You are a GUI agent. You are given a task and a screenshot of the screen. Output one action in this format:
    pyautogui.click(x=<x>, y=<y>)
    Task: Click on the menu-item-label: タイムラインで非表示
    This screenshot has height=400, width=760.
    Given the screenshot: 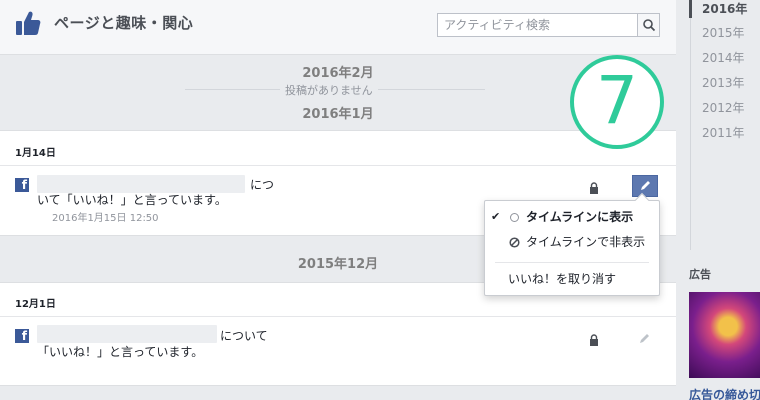 What is the action you would take?
    pyautogui.click(x=586, y=242)
    